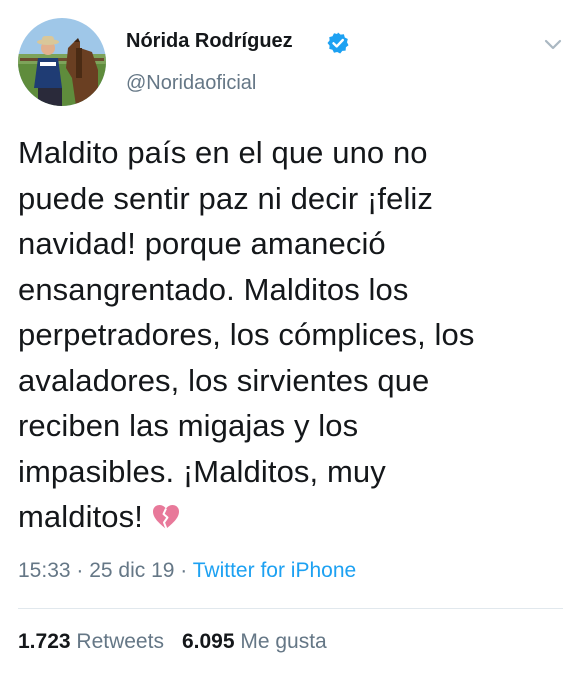 Image resolution: width=583 pixels, height=680 pixels. Describe the element at coordinates (191, 83) in the screenshot. I see `user-handle: @Noridaoficial` at that location.